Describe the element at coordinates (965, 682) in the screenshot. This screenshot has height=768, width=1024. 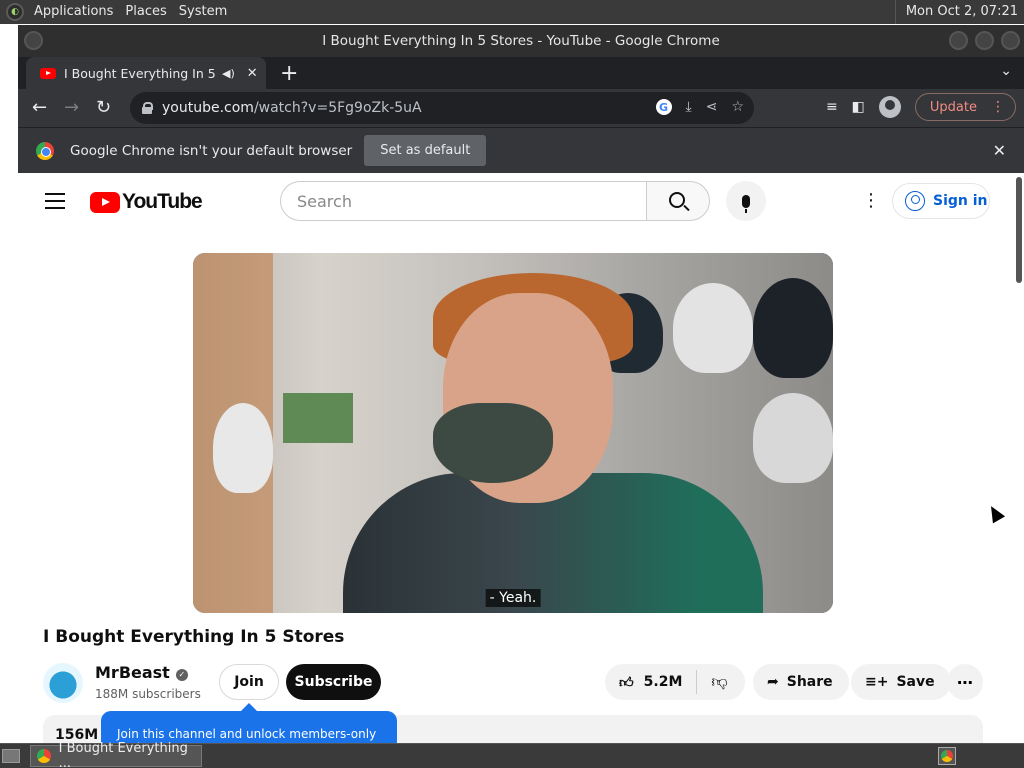
I see `more-actions-icon: ⋯` at that location.